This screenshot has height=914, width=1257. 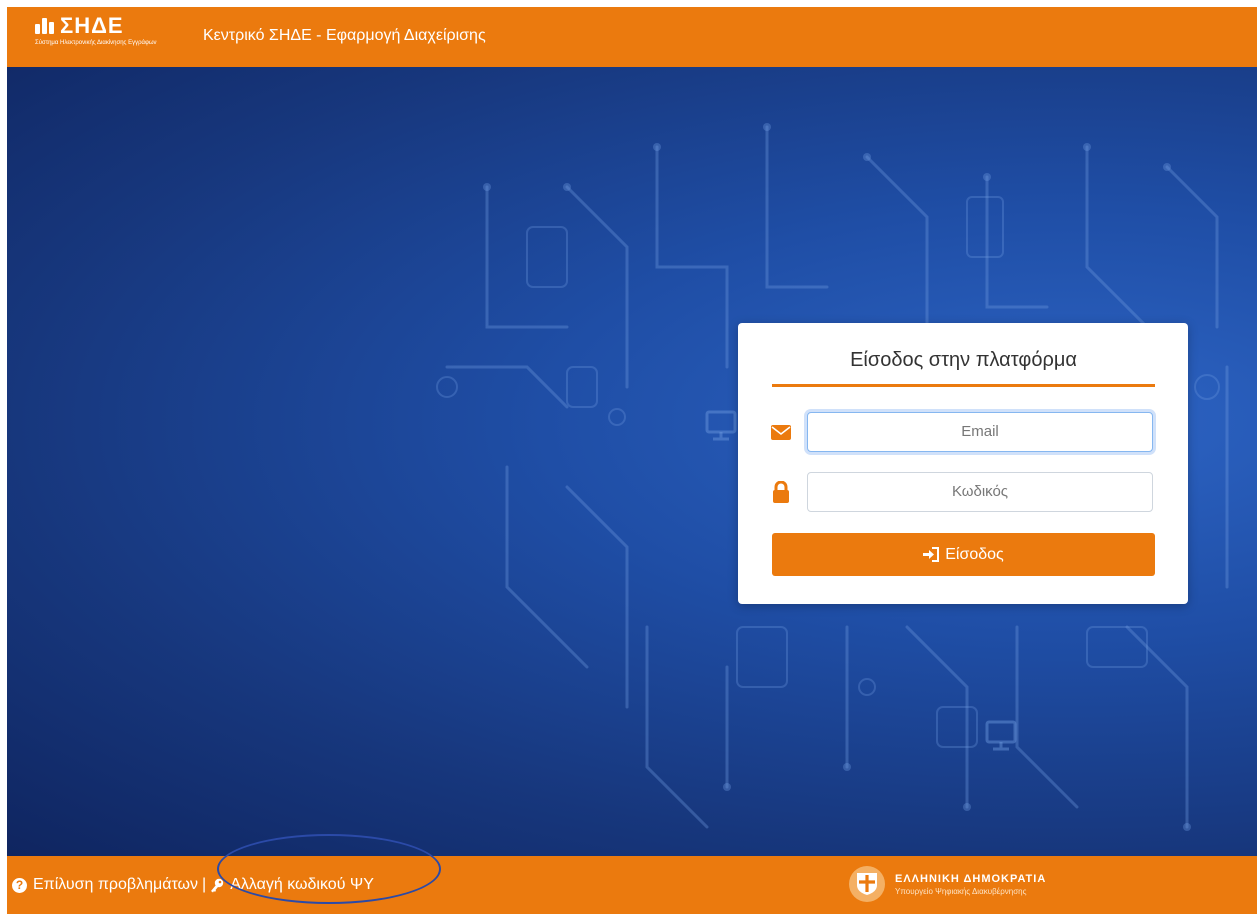 I want to click on title-divider, so click(x=963, y=385).